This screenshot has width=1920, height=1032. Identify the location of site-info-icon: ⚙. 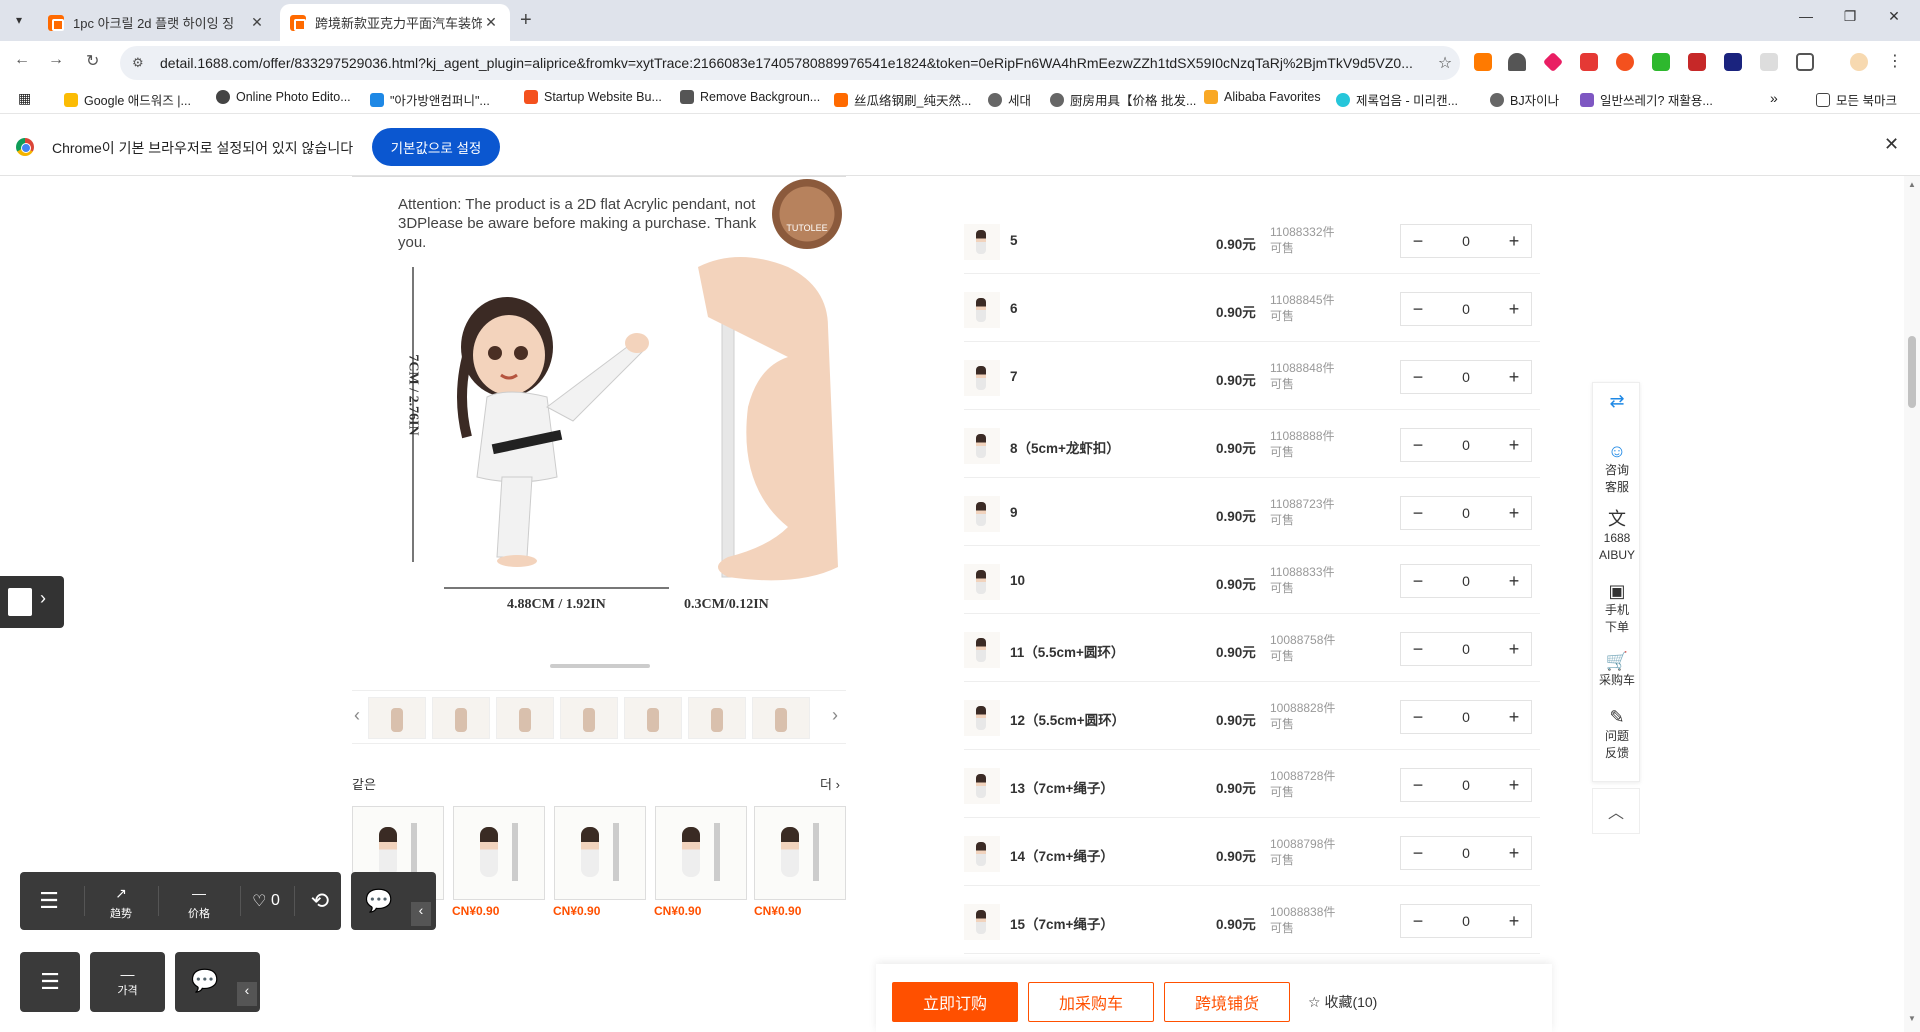
(141, 63).